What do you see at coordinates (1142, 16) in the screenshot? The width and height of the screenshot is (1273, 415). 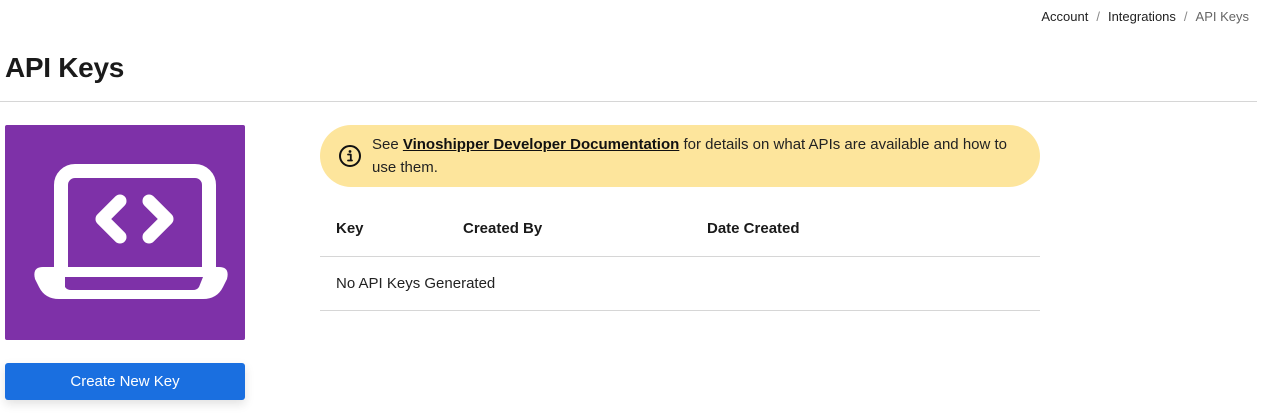 I see `breadcrumb-integrations-link: Integrations` at bounding box center [1142, 16].